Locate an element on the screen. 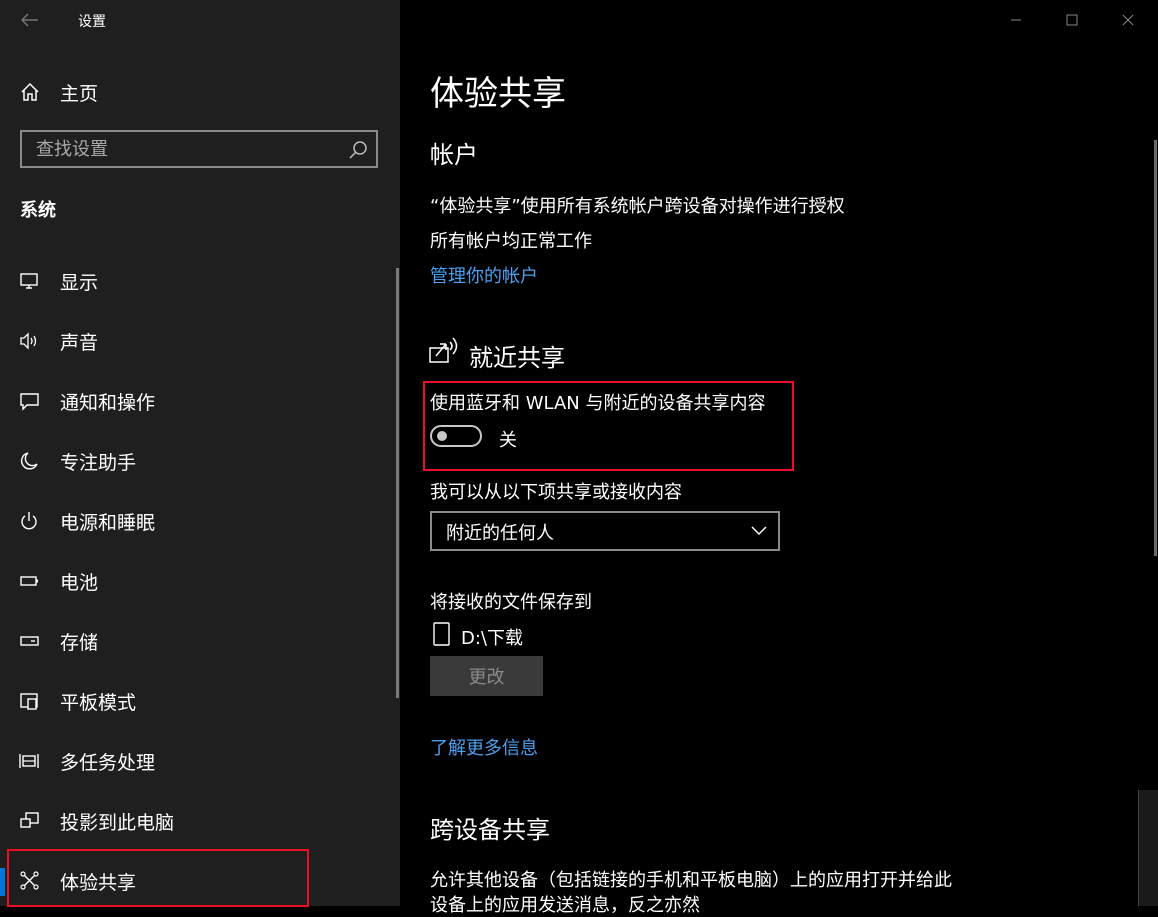  save-path: D:\下载 is located at coordinates (492, 638).